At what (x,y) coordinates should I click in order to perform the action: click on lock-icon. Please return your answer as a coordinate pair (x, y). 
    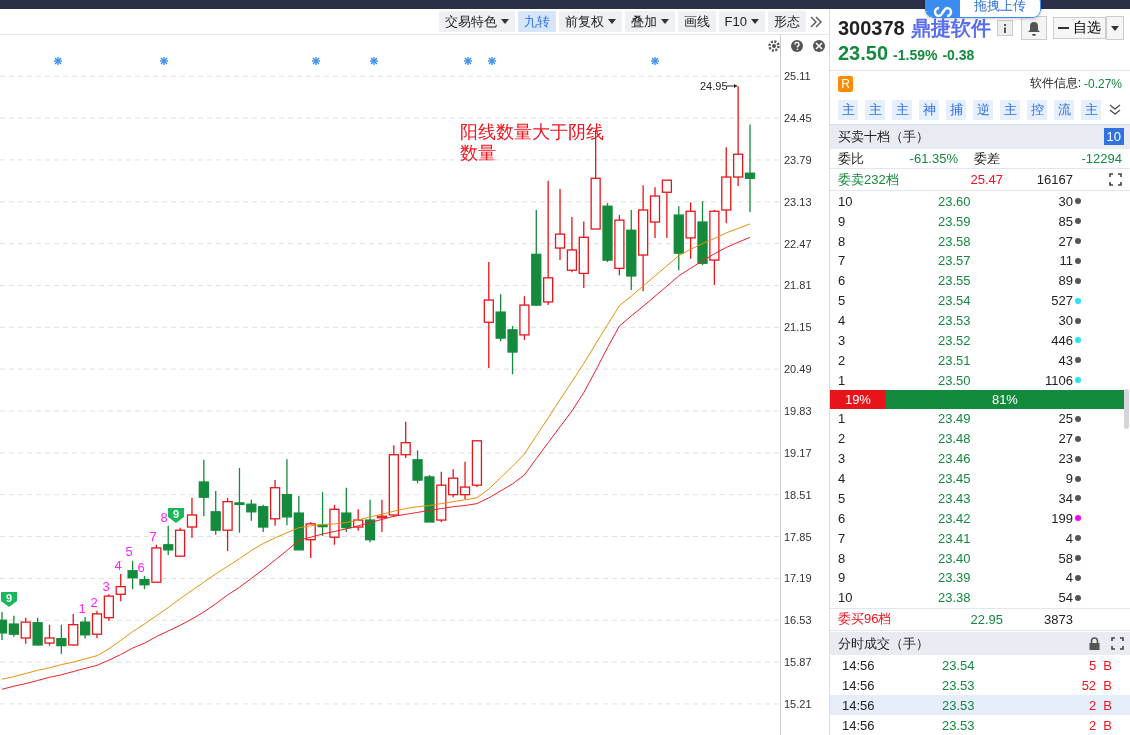
    Looking at the image, I should click on (1094, 643).